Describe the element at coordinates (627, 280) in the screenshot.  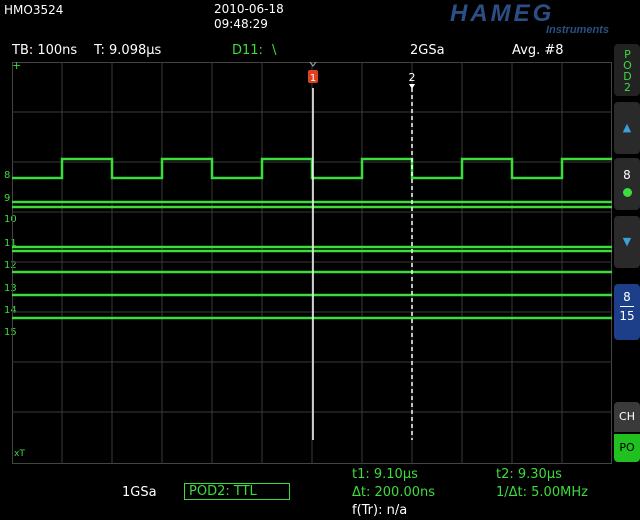
I see `right-panel: POD2 ▲ 8 ▼ 8 15 CH PO` at that location.